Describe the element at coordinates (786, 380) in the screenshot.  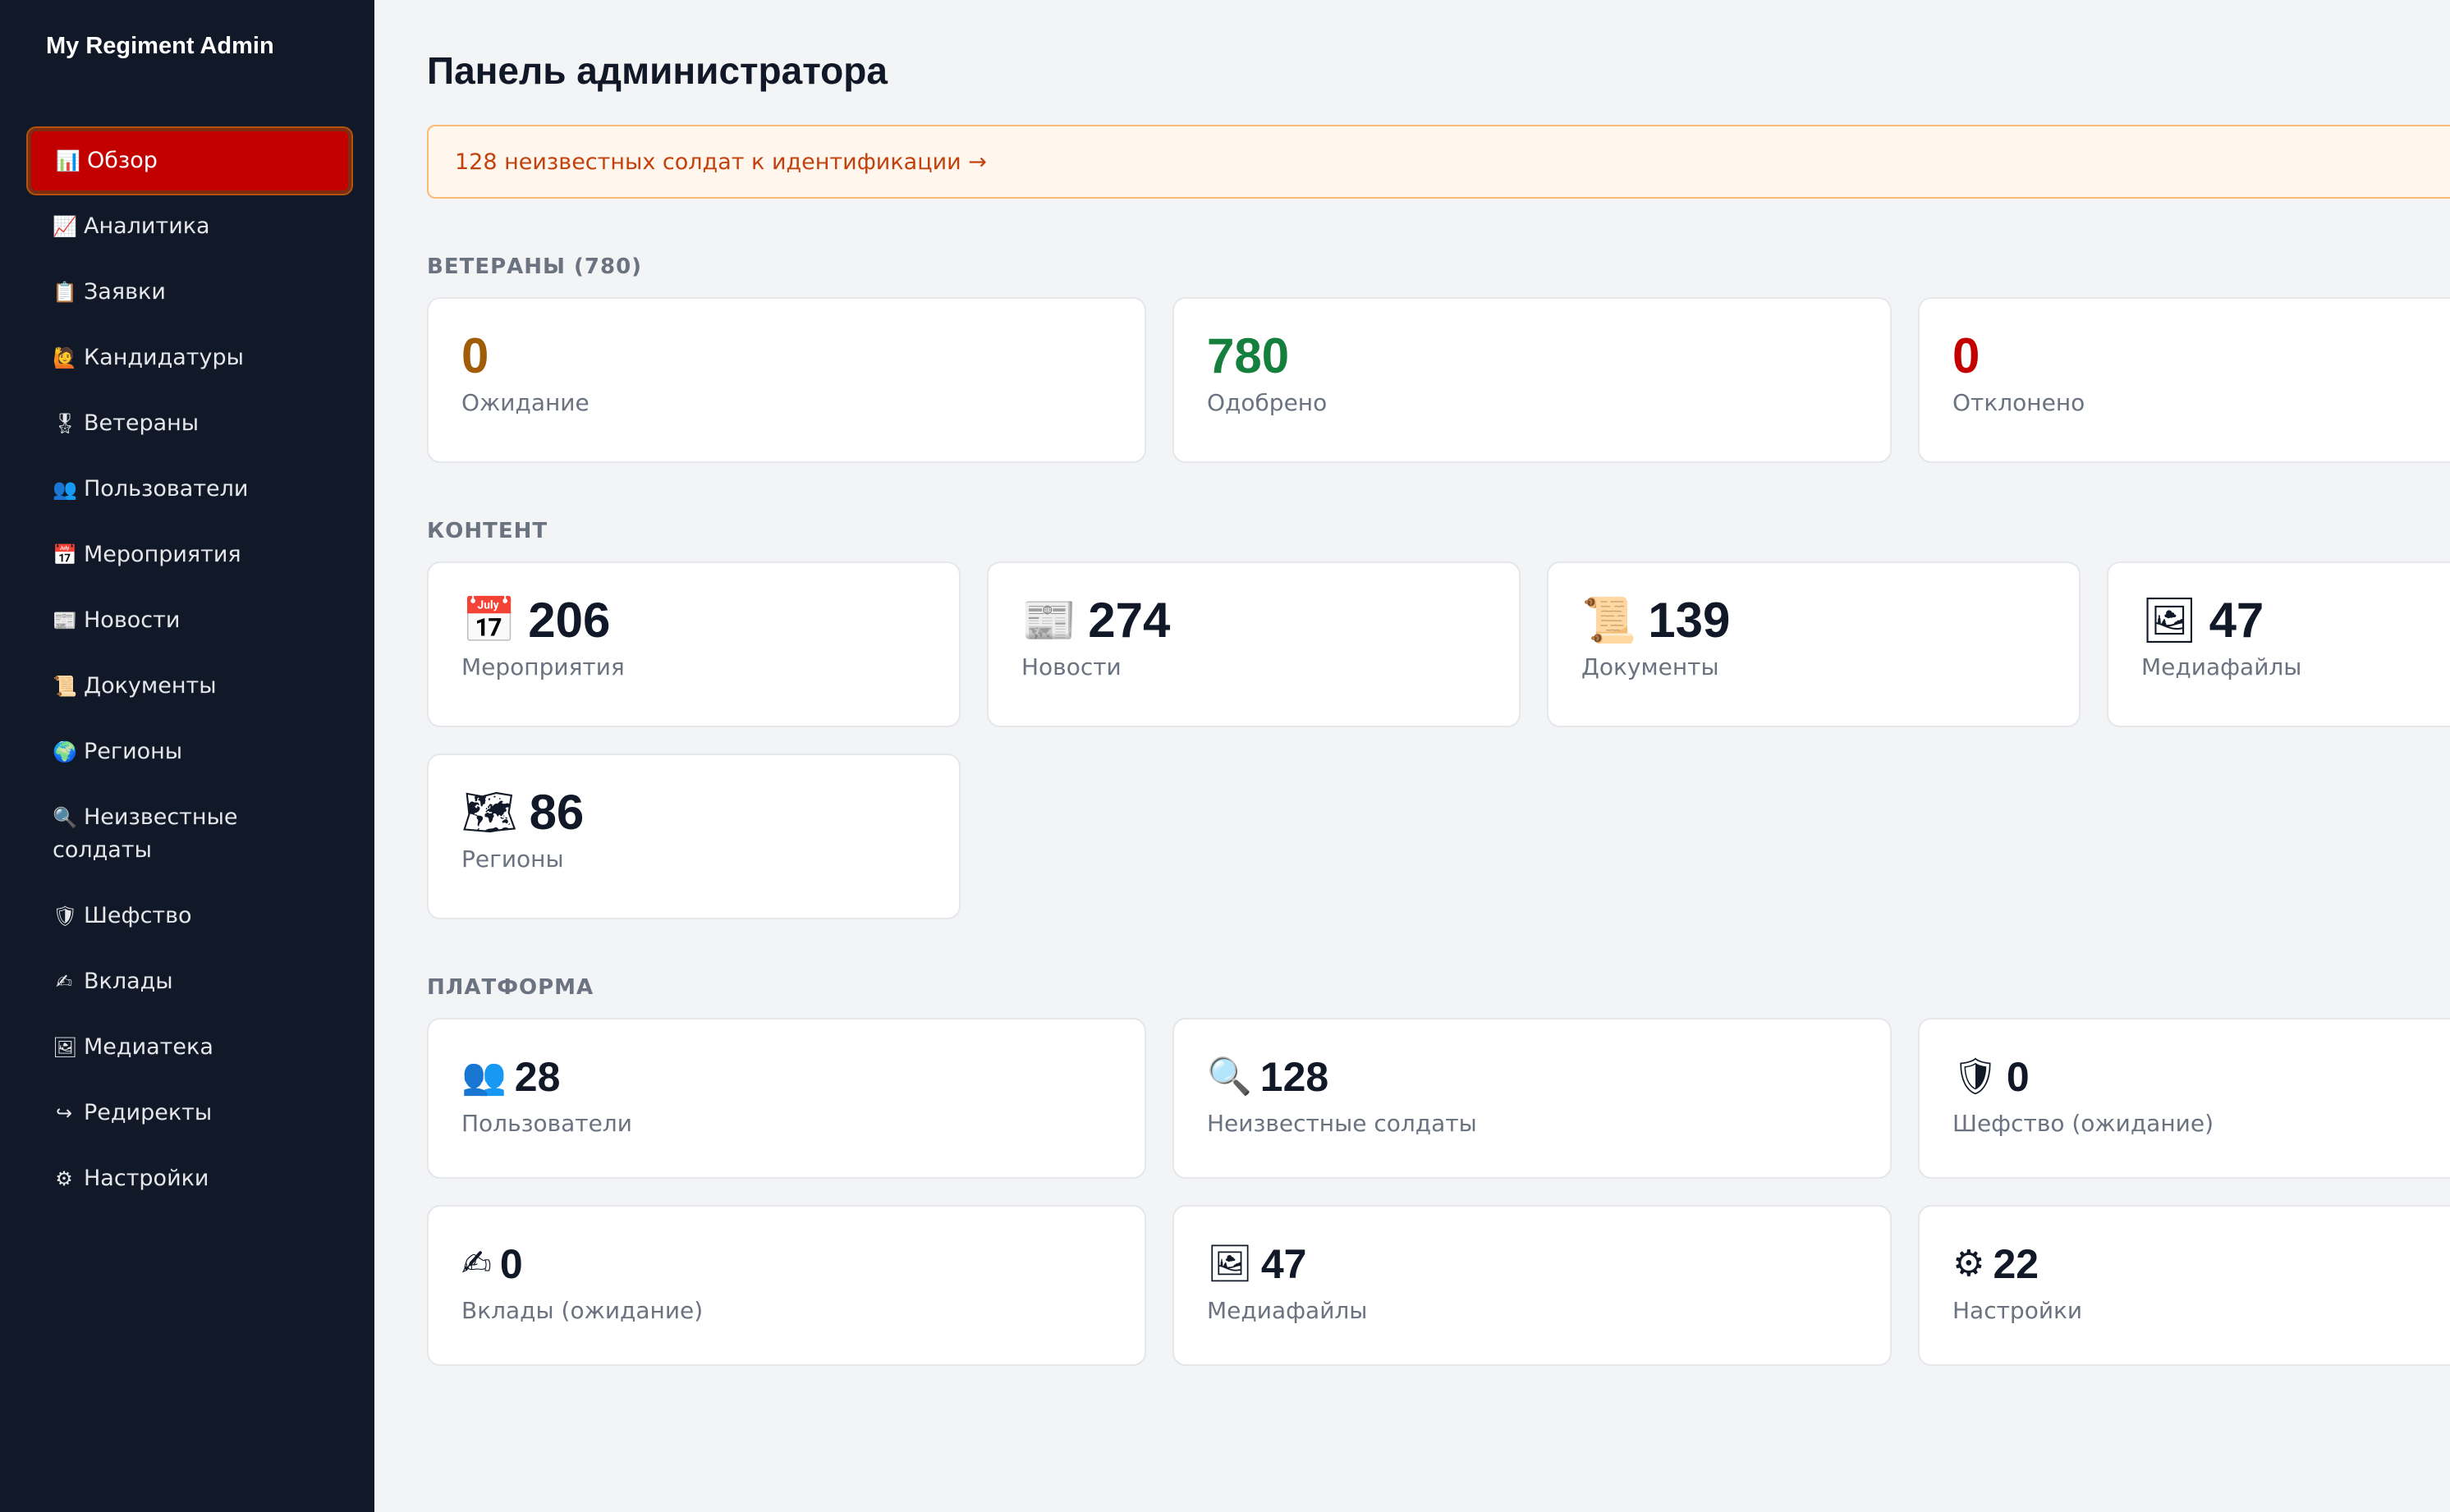
I see `stat-card-pending: 0 Ожидание` at that location.